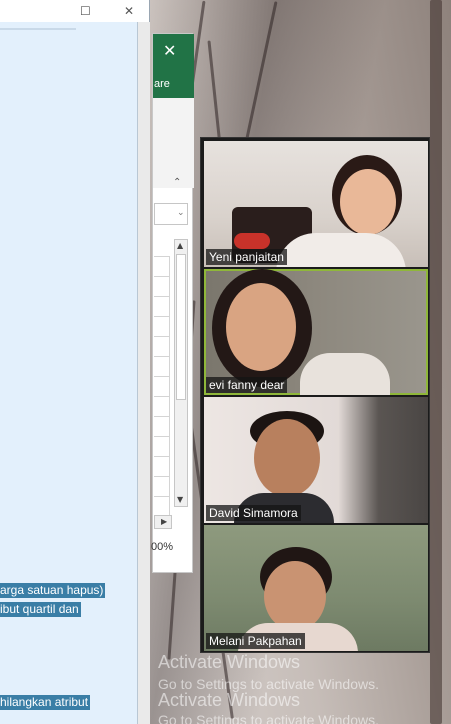 The image size is (451, 724). Describe the element at coordinates (144, 373) in the screenshot. I see `document-scrollbar` at that location.